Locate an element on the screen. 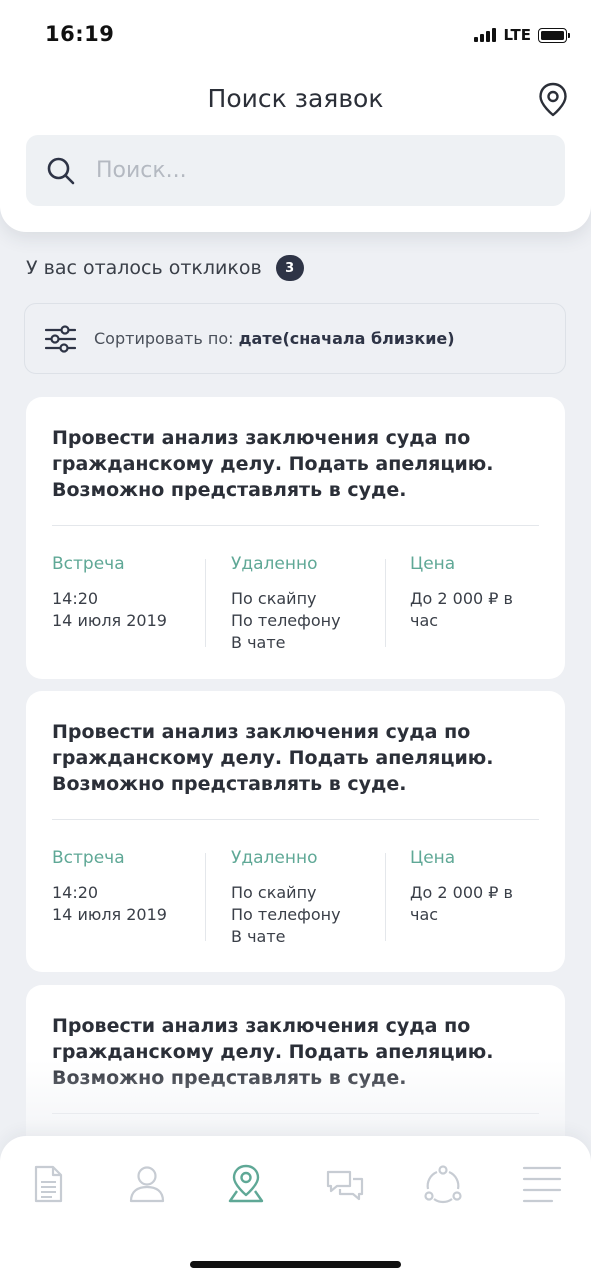 The image size is (591, 1280). map-pin-icon is located at coordinates (553, 100).